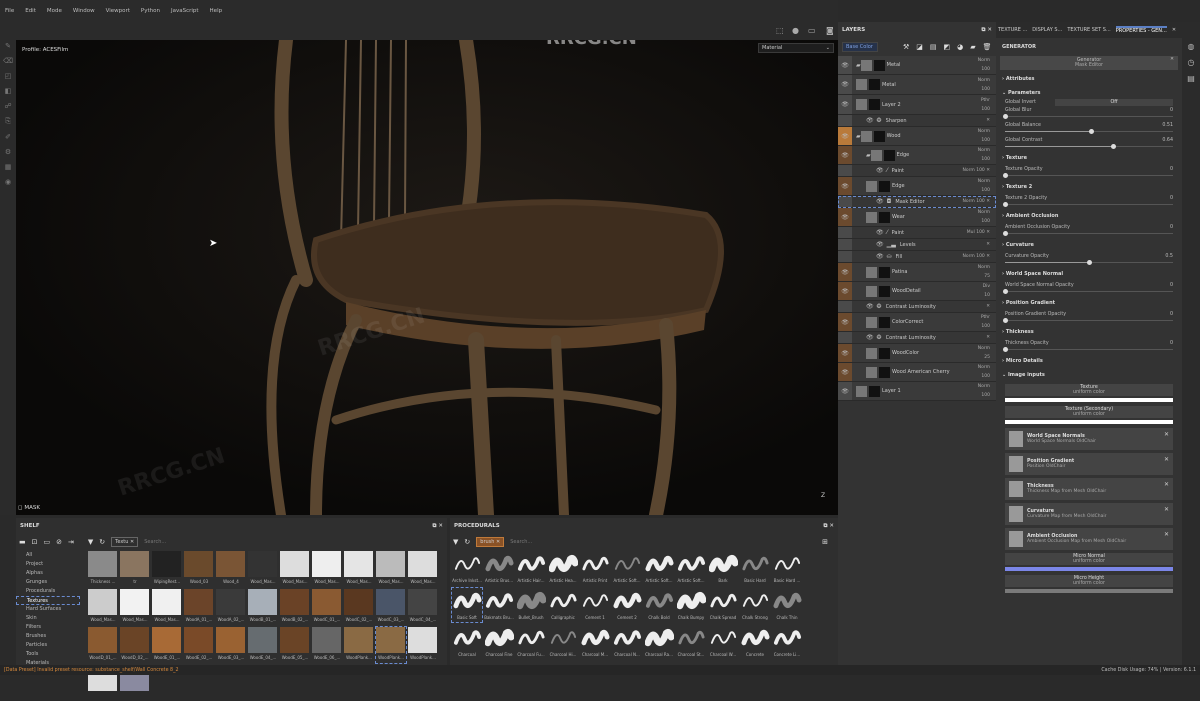 This screenshot has height=701, width=1200. I want to click on new-shelf-icon: ⊡, so click(35, 542).